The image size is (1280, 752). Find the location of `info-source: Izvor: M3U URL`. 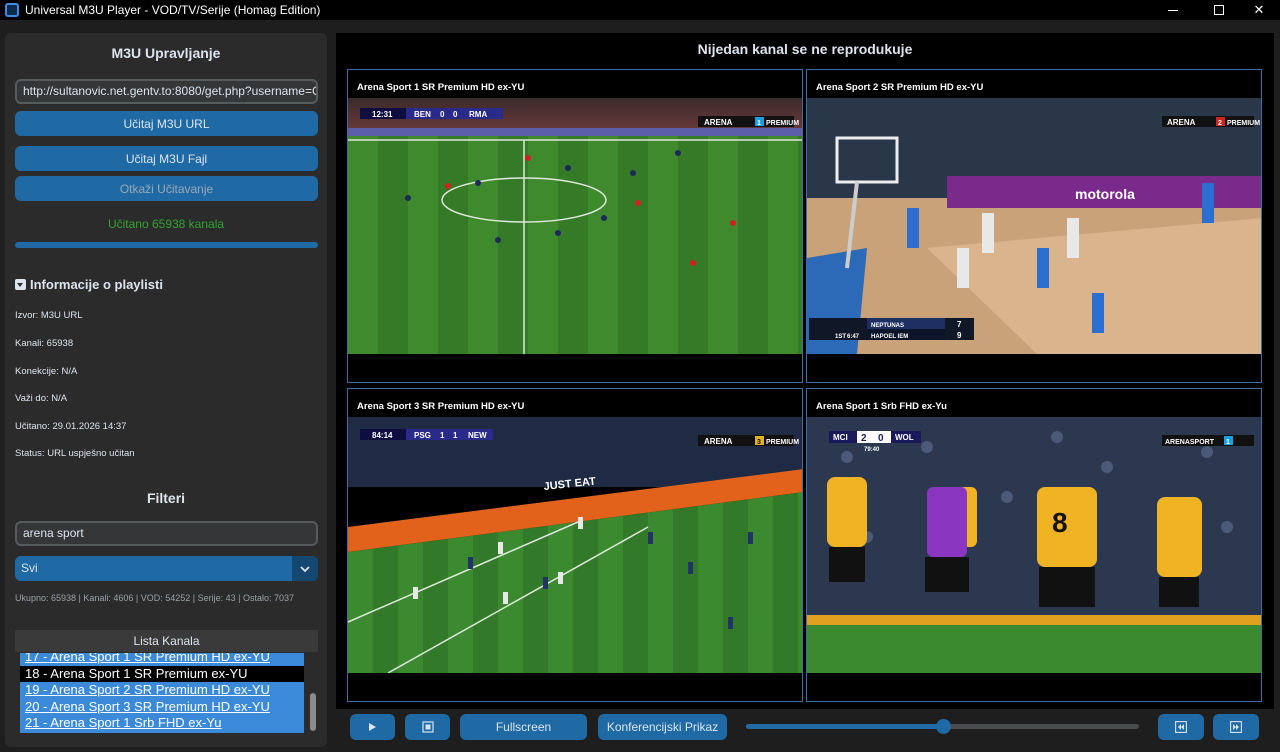

info-source: Izvor: M3U URL is located at coordinates (49, 315).